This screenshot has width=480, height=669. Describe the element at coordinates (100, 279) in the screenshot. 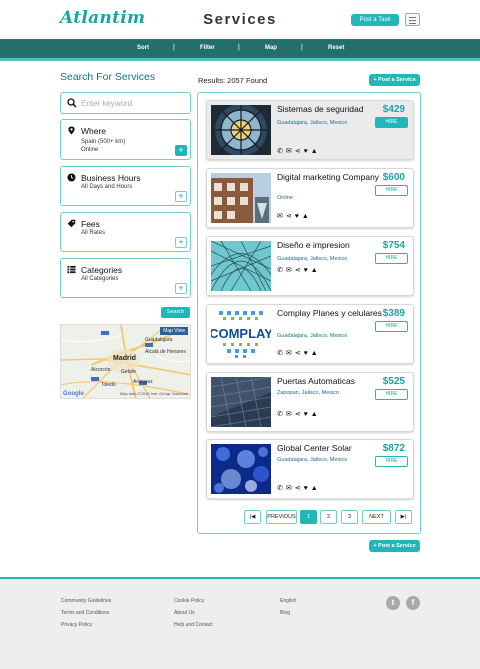

I see `filter-value: All Categories` at that location.